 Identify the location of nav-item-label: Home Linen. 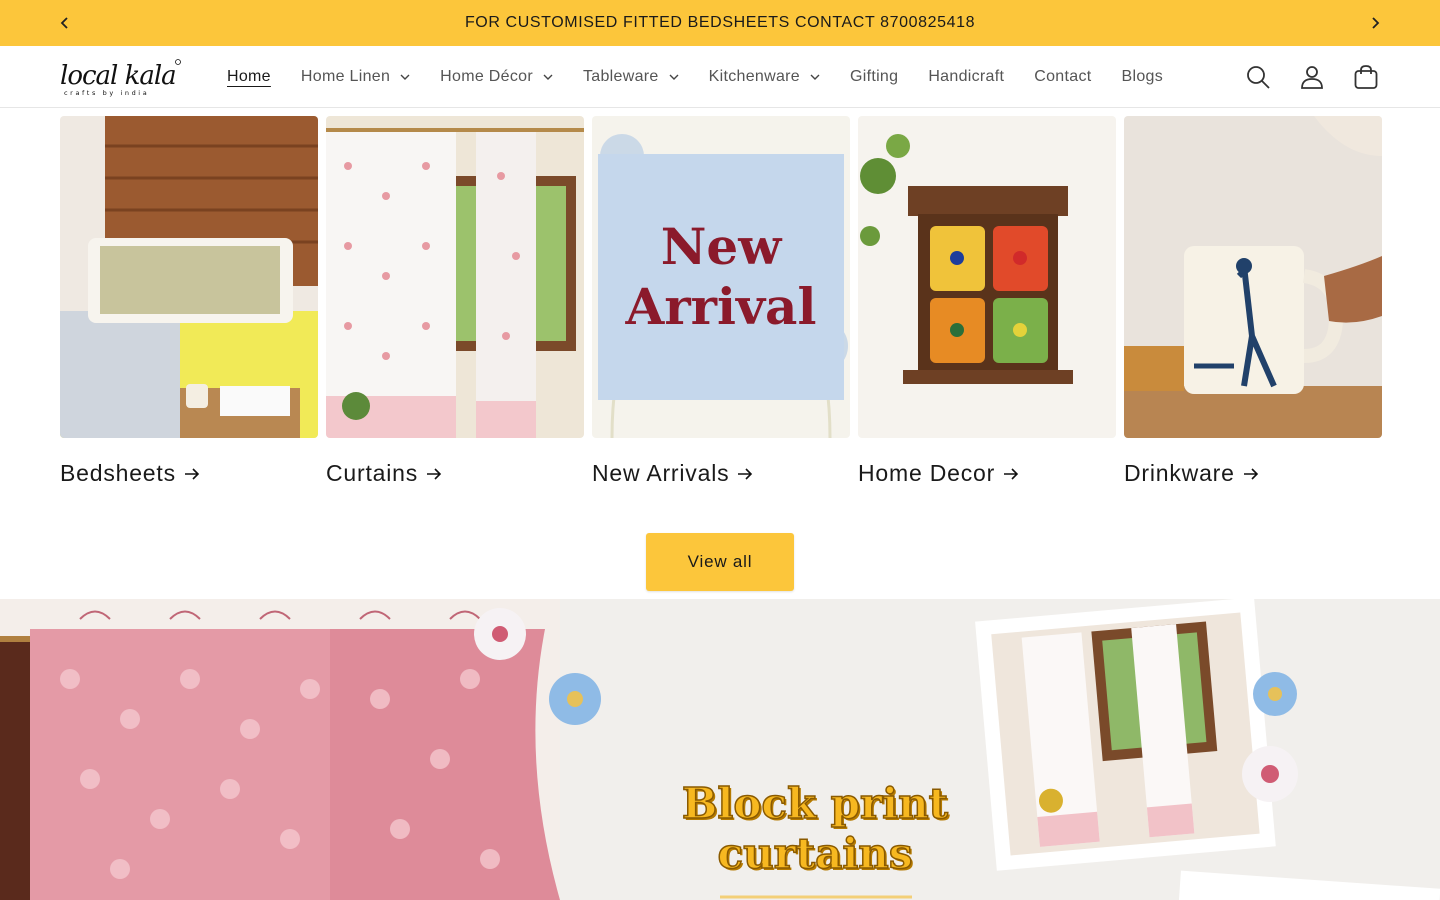
(345, 76).